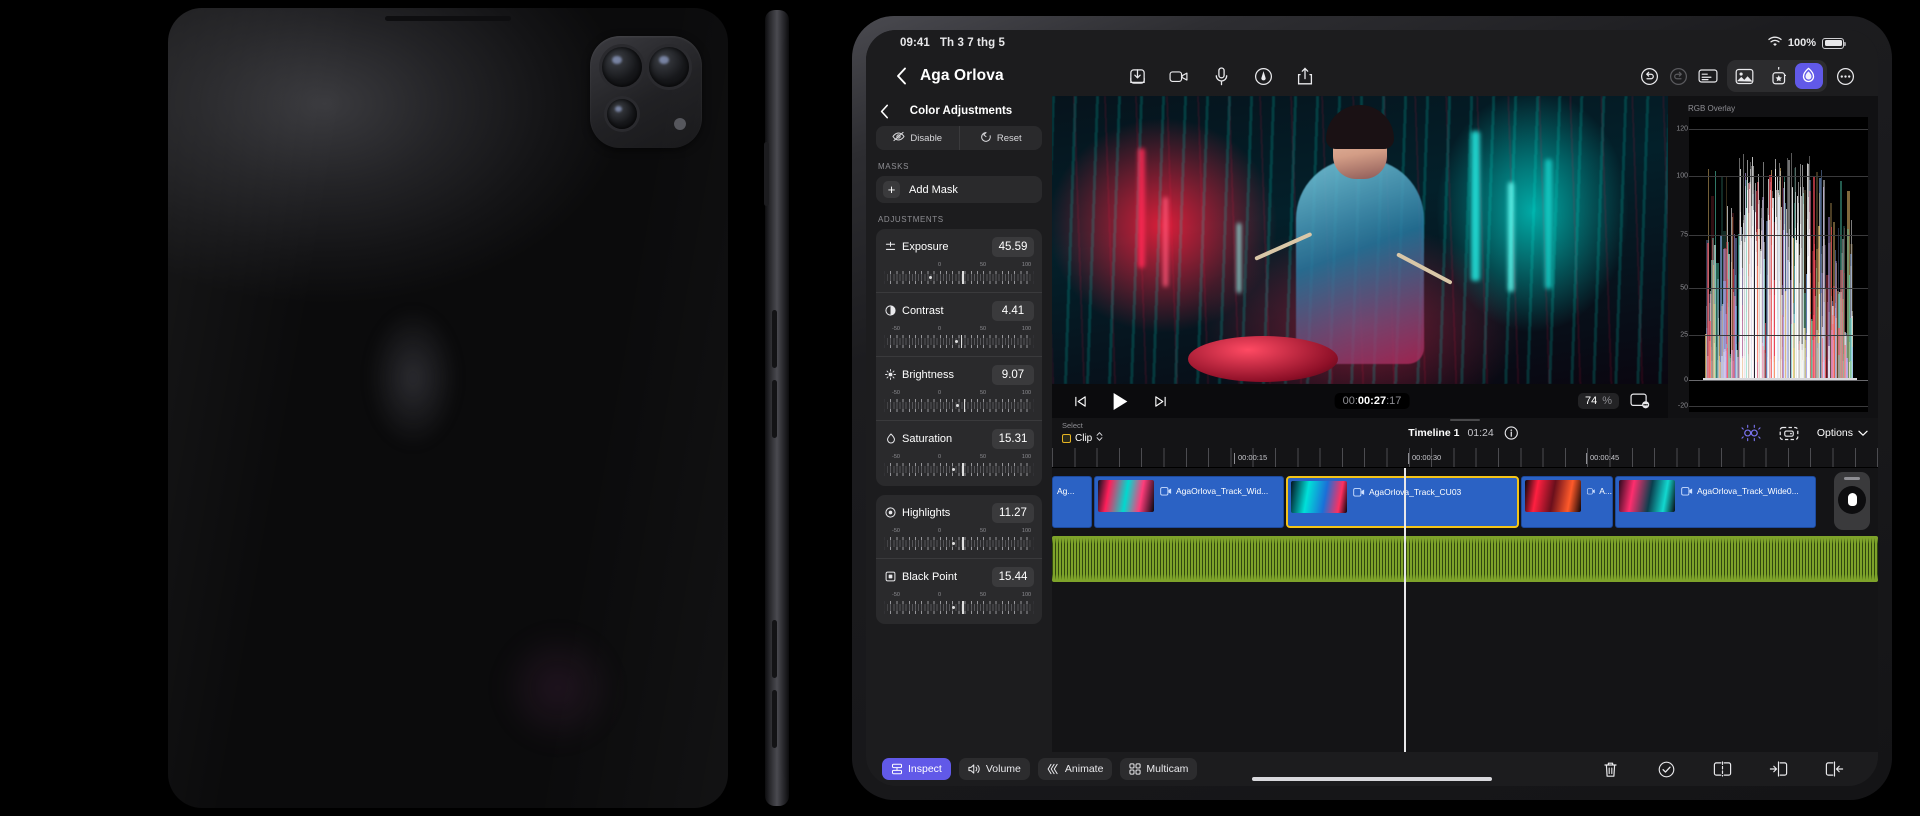 The height and width of the screenshot is (816, 1920). What do you see at coordinates (1640, 401) in the screenshot?
I see `external-display-icon` at bounding box center [1640, 401].